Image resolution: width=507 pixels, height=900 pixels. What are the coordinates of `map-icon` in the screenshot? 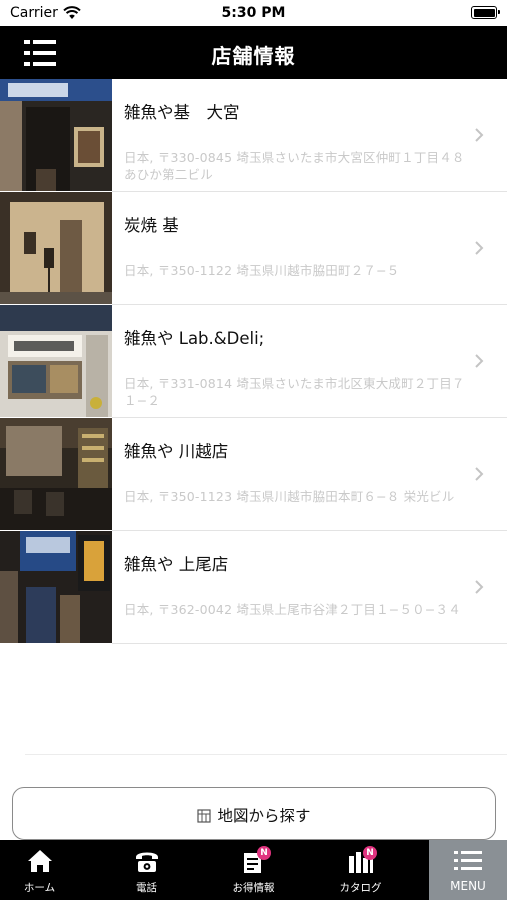 It's located at (204, 816).